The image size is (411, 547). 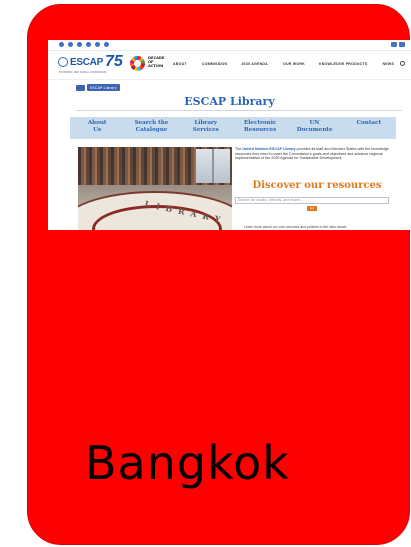 What do you see at coordinates (97, 123) in the screenshot?
I see `tab-label: About` at bounding box center [97, 123].